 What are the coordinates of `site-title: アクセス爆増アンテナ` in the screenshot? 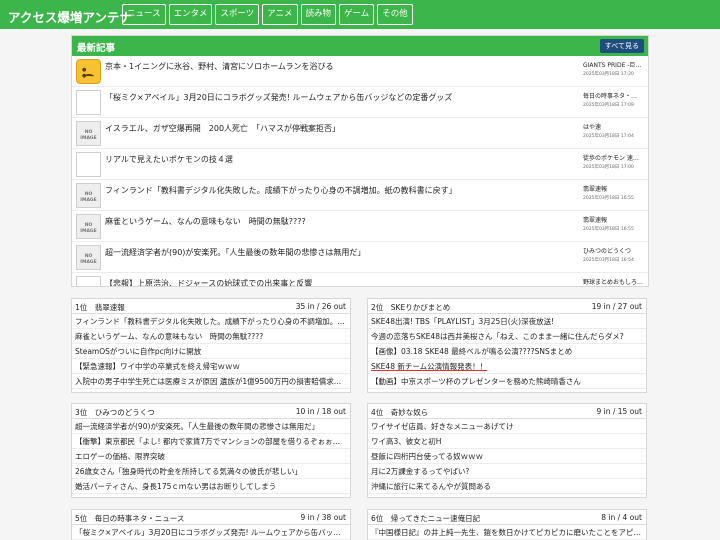 It's located at (70, 16).